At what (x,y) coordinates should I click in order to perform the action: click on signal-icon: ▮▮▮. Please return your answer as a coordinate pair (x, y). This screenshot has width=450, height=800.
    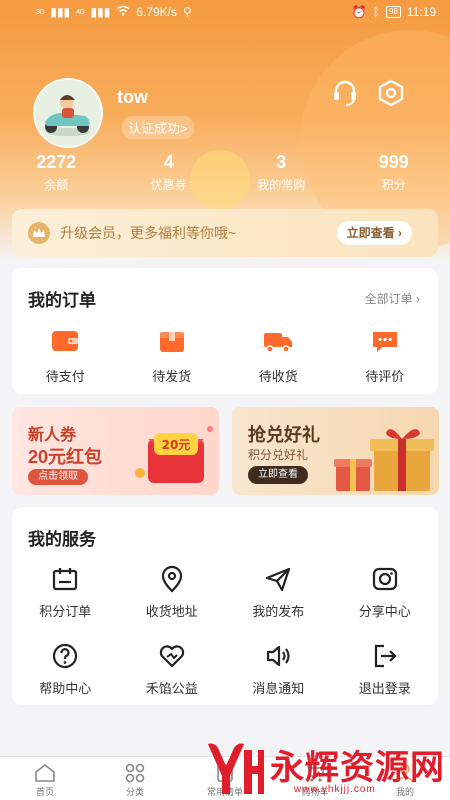
    Looking at the image, I should click on (60, 12).